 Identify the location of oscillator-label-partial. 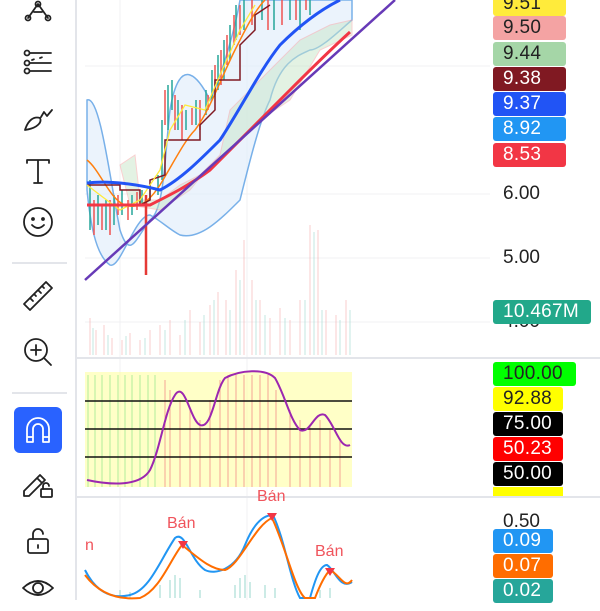
(528, 491).